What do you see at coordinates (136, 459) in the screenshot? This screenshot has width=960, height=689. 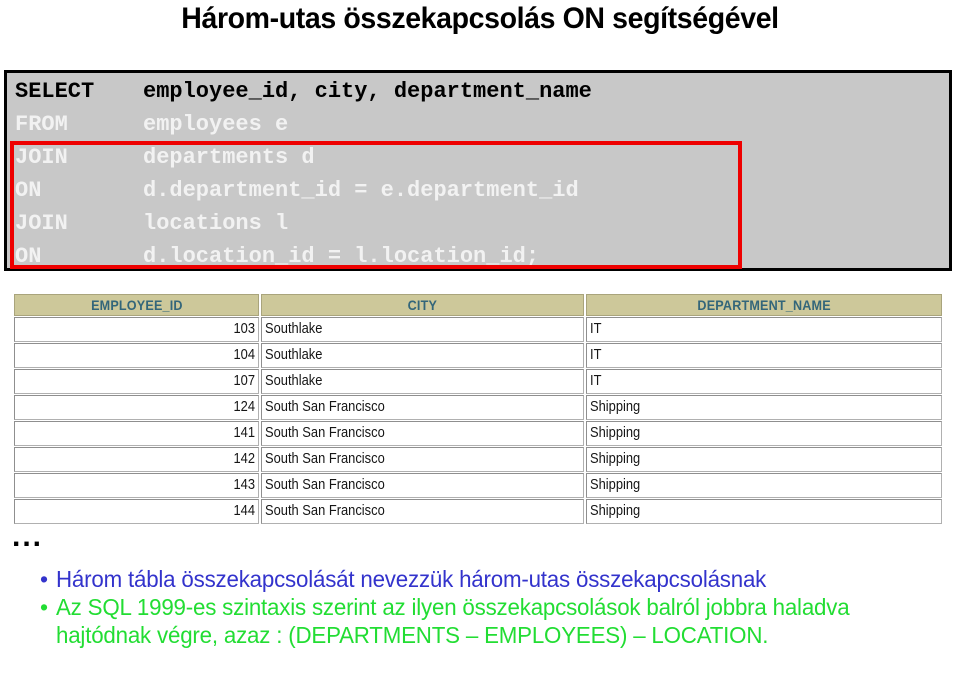 I see `cell-employee-id: 142` at bounding box center [136, 459].